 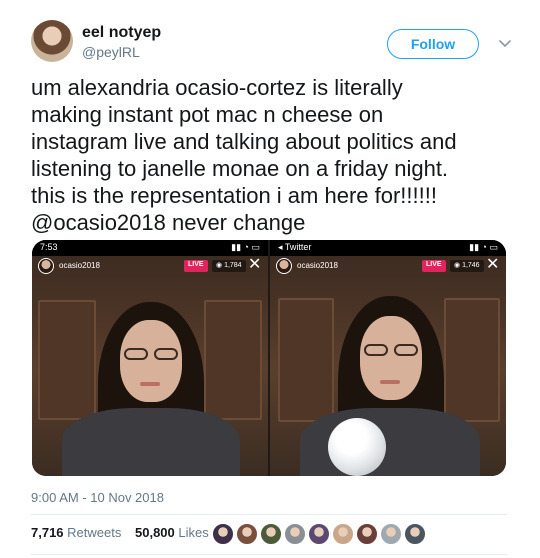 I want to click on retweets-stat: 7,716 Retweets, so click(x=76, y=532).